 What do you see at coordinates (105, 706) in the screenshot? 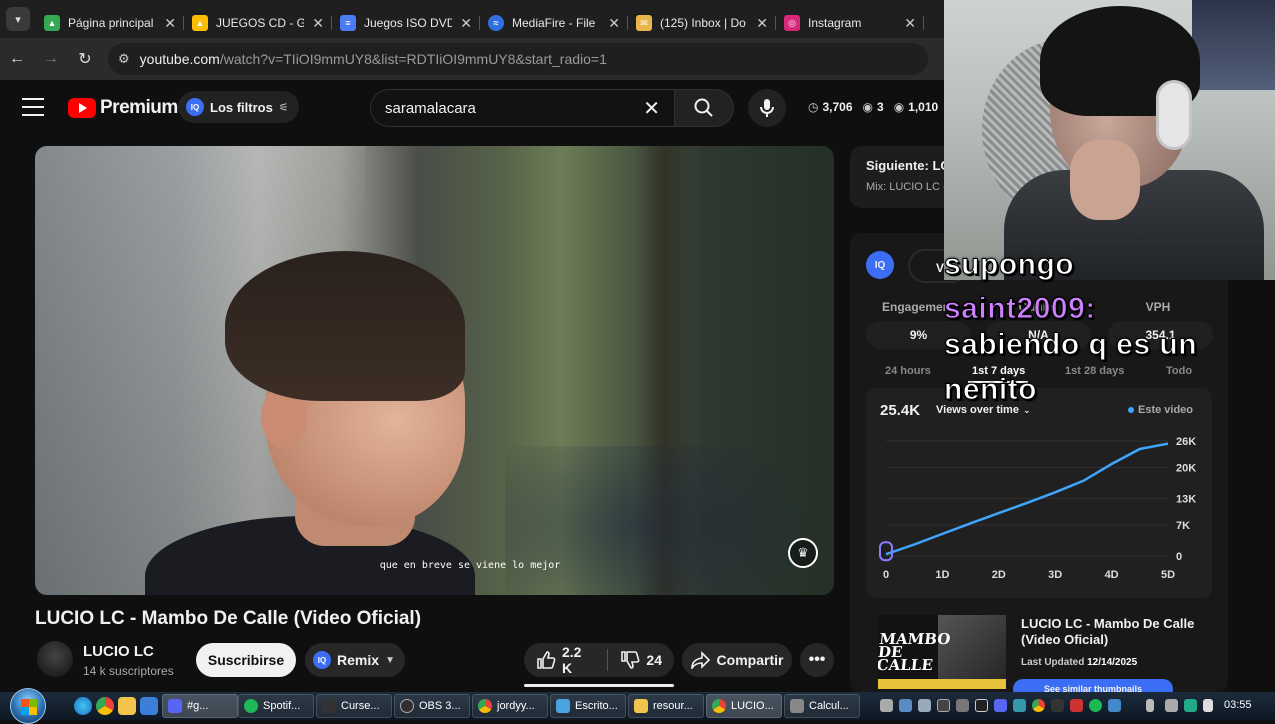
I see `chrome-icon` at bounding box center [105, 706].